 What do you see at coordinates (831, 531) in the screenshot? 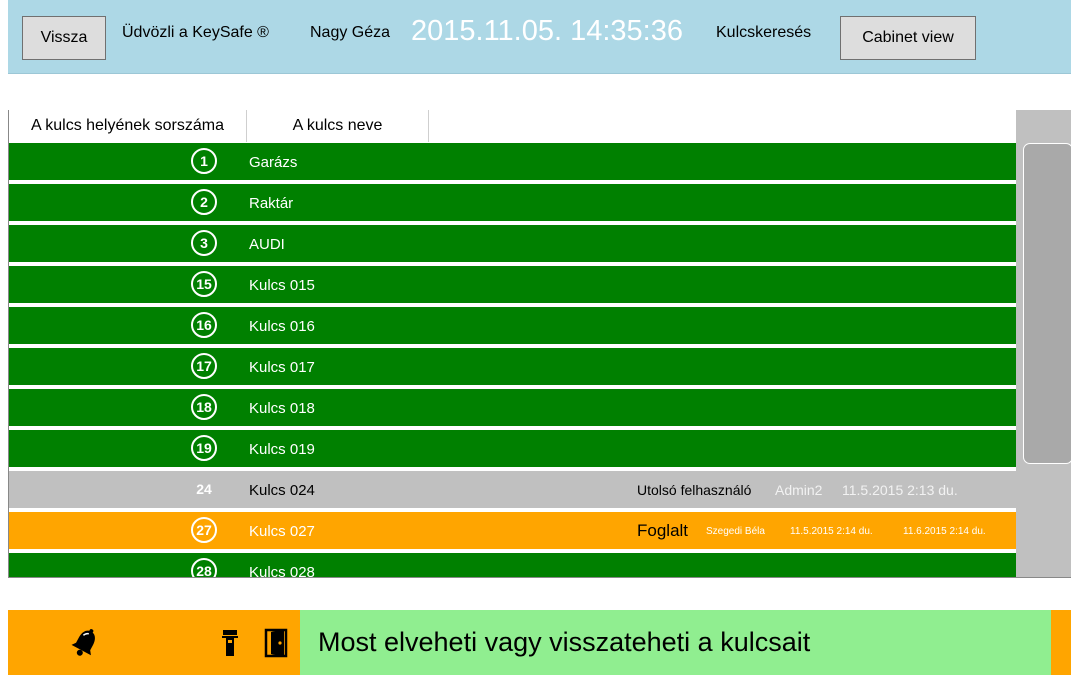
I see `reserved-from: 11.5.2015 2:14 du.` at bounding box center [831, 531].